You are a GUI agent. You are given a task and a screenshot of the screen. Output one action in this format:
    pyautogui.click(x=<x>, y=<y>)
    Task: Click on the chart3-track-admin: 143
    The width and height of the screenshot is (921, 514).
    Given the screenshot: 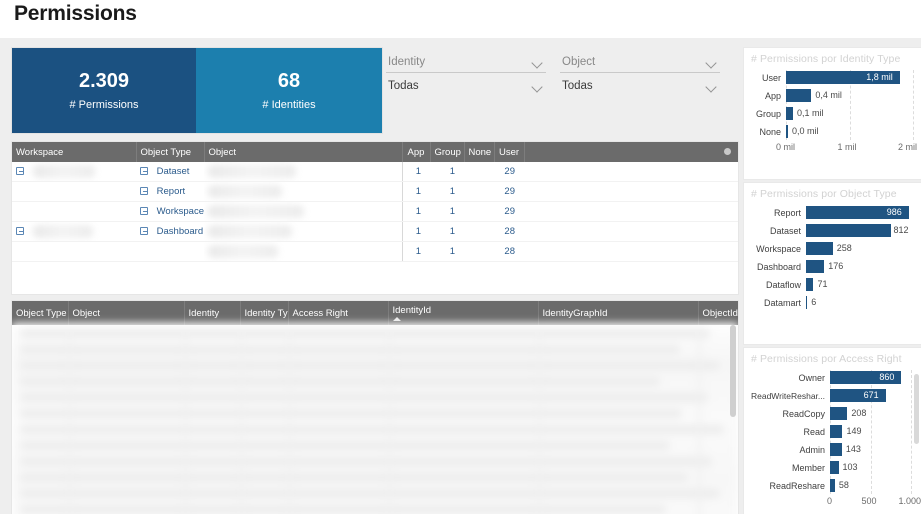 What is the action you would take?
    pyautogui.click(x=871, y=449)
    